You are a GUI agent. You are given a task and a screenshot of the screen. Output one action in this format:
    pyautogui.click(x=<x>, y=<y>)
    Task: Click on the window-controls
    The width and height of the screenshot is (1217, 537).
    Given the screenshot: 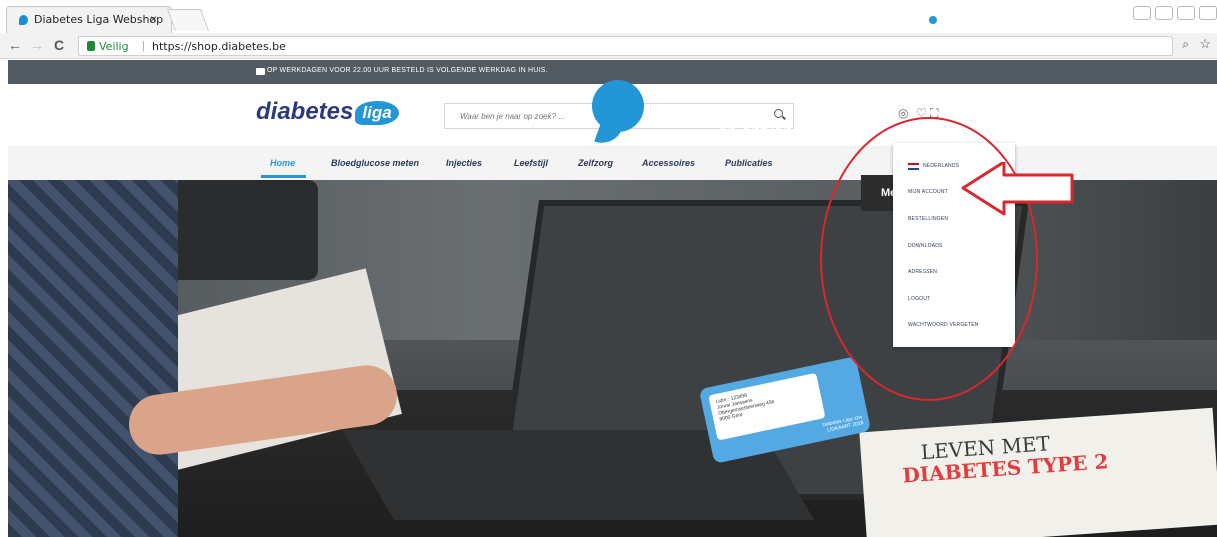 What is the action you would take?
    pyautogui.click(x=1175, y=13)
    